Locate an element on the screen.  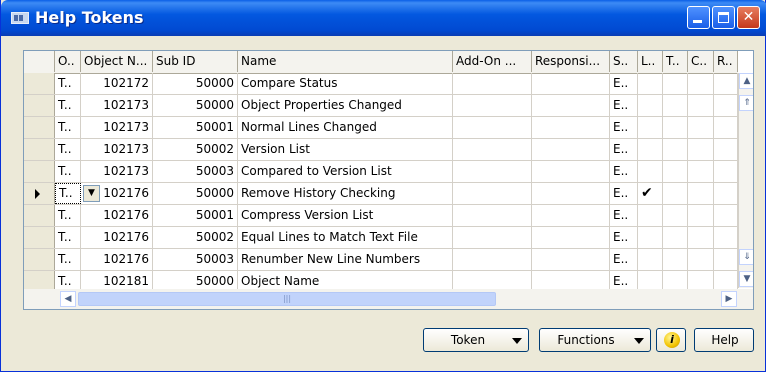
info-button: i is located at coordinates (671, 340).